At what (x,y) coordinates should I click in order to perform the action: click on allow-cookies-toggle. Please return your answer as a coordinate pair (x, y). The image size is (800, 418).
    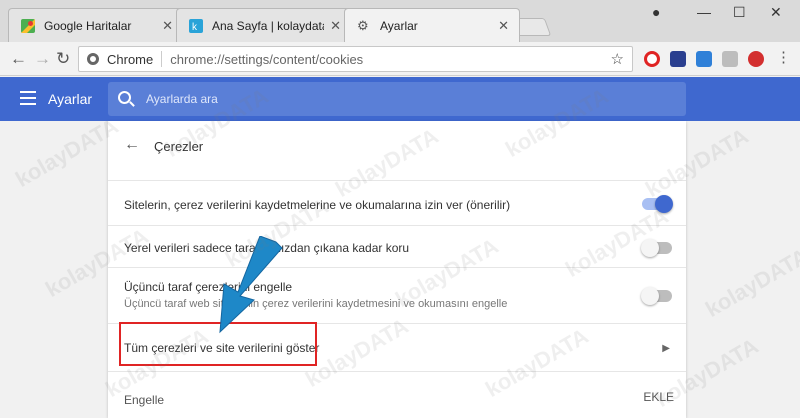
    Looking at the image, I should click on (657, 204).